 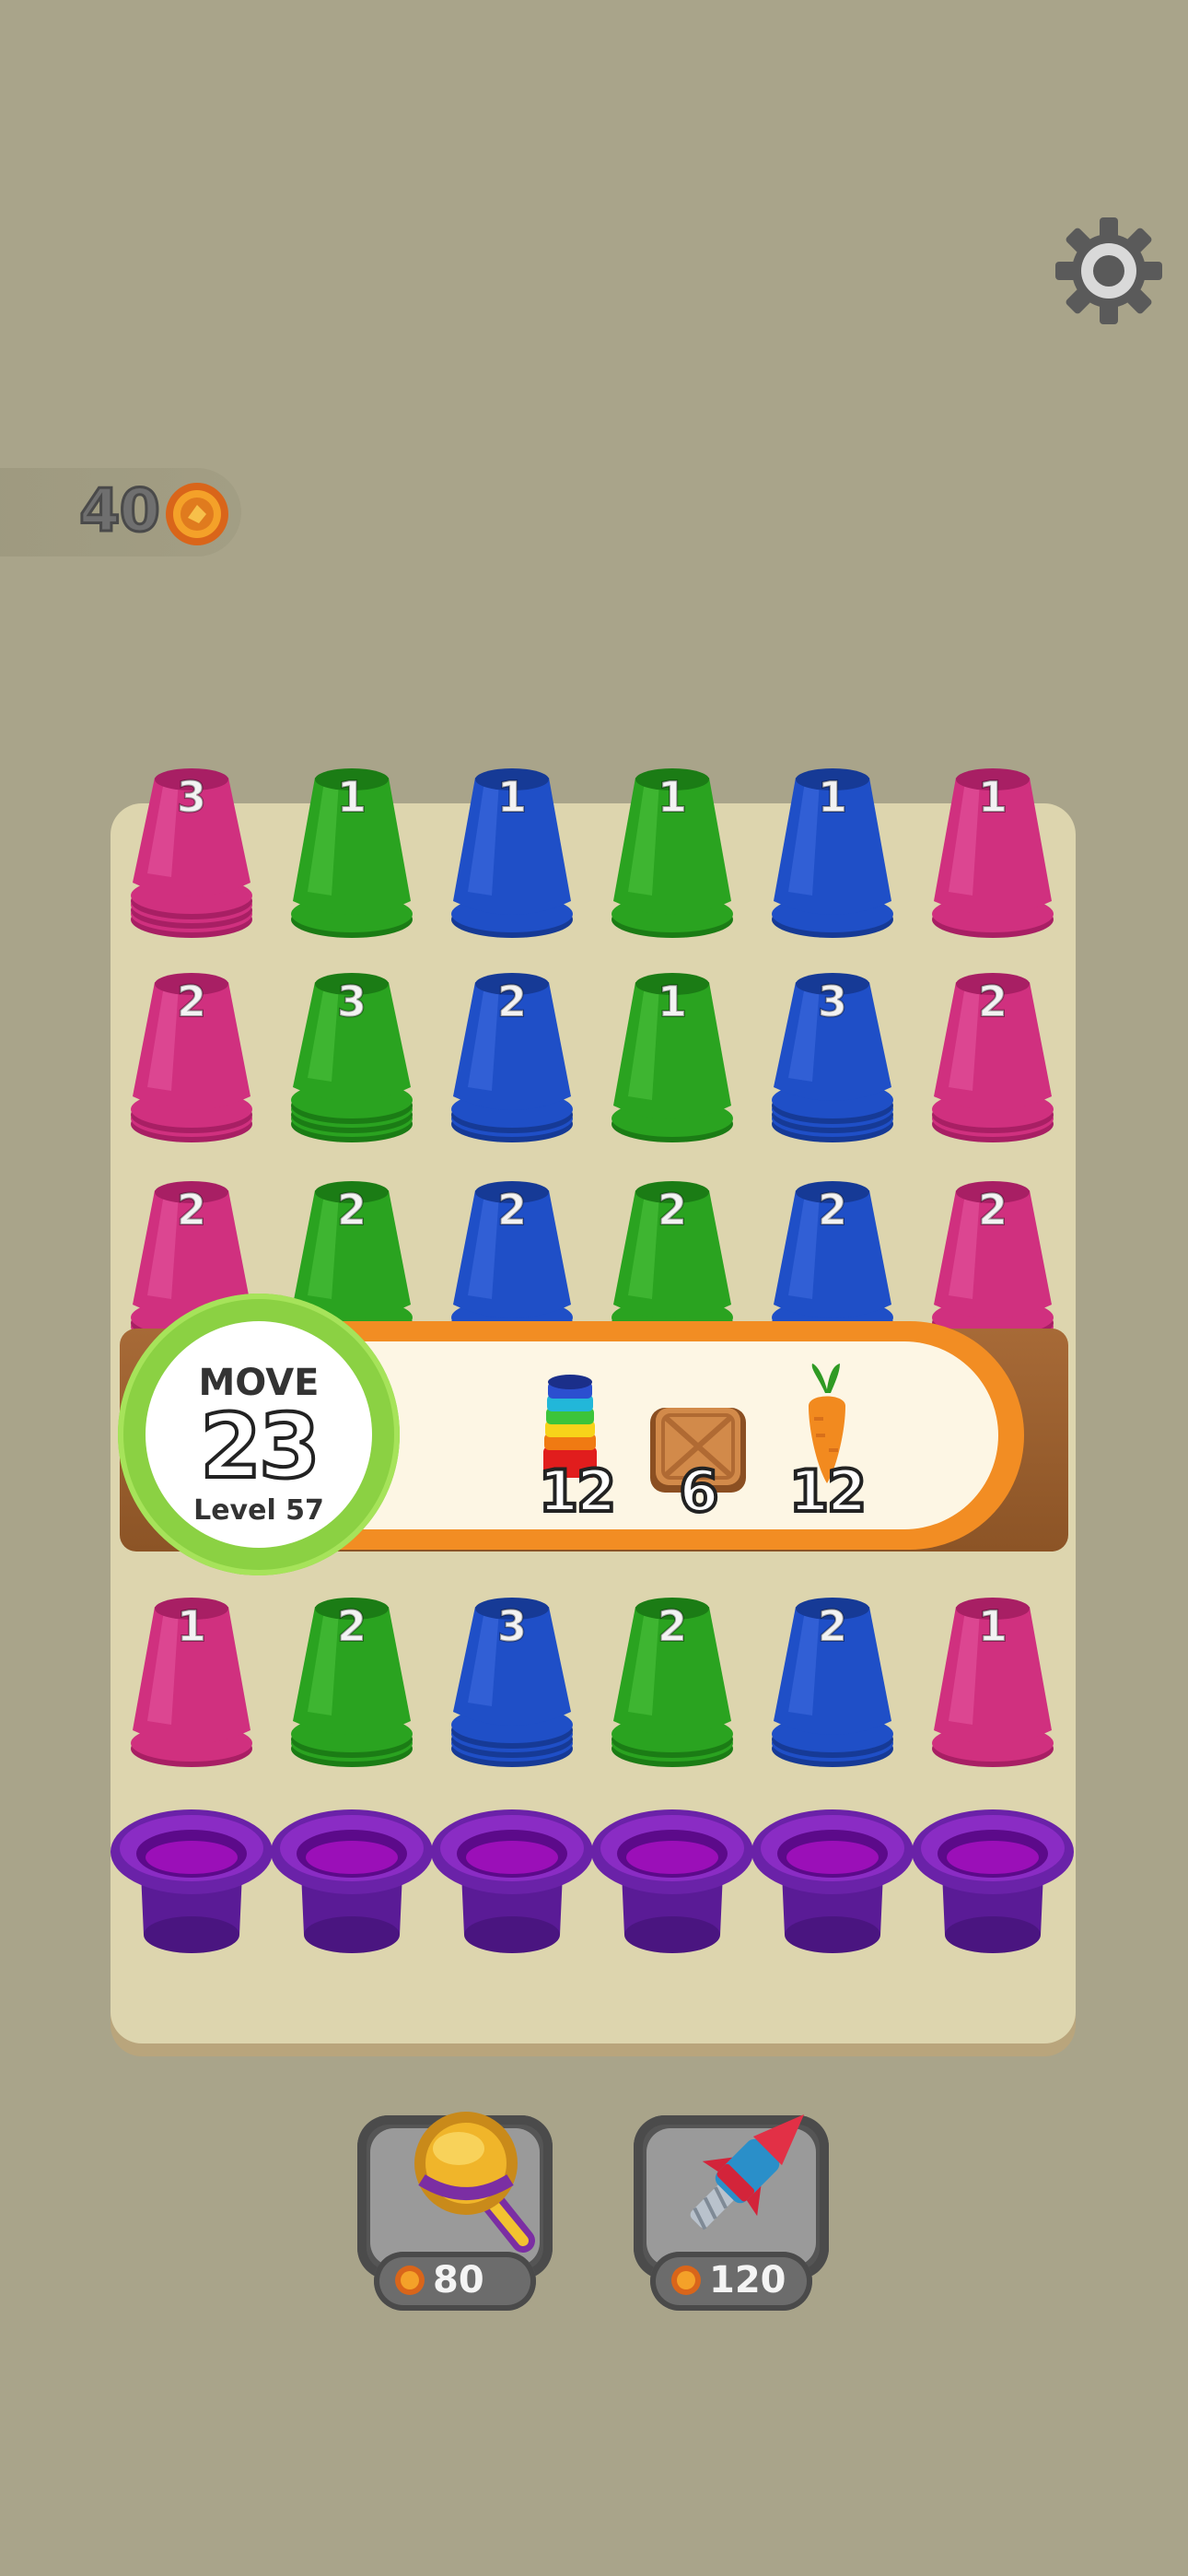 I want to click on goal-wooden-crate: 6, so click(x=698, y=1442).